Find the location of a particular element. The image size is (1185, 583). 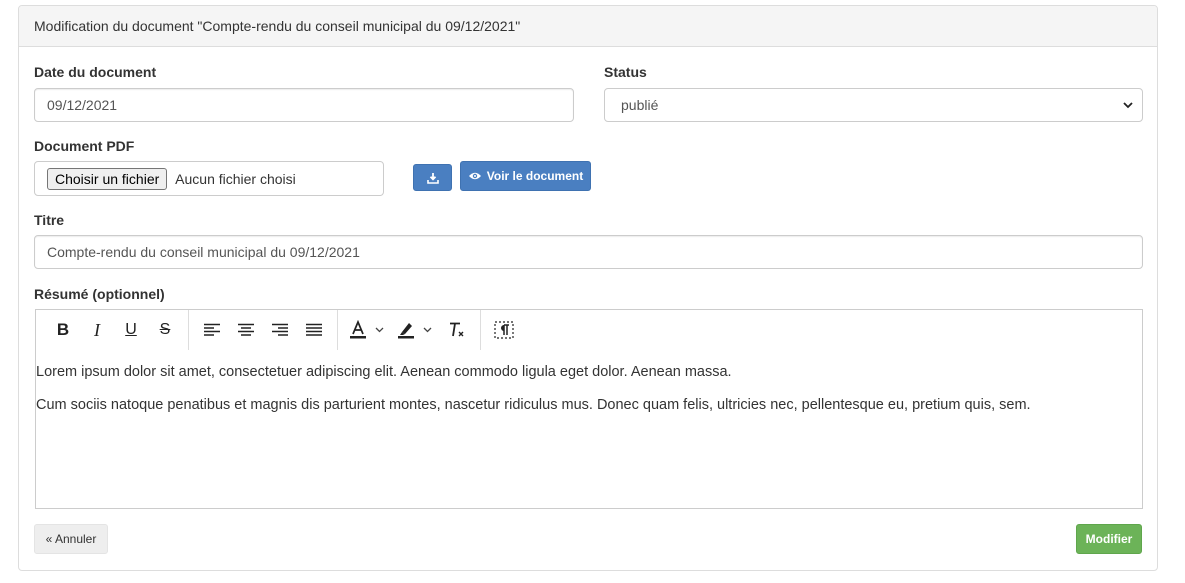

align-center-icon is located at coordinates (246, 329).